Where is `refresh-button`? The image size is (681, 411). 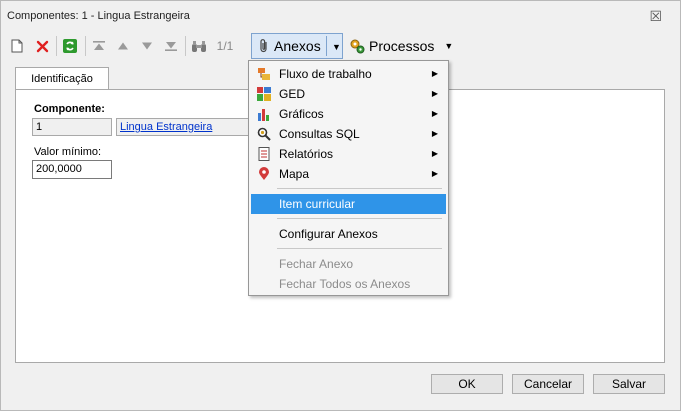 refresh-button is located at coordinates (70, 46).